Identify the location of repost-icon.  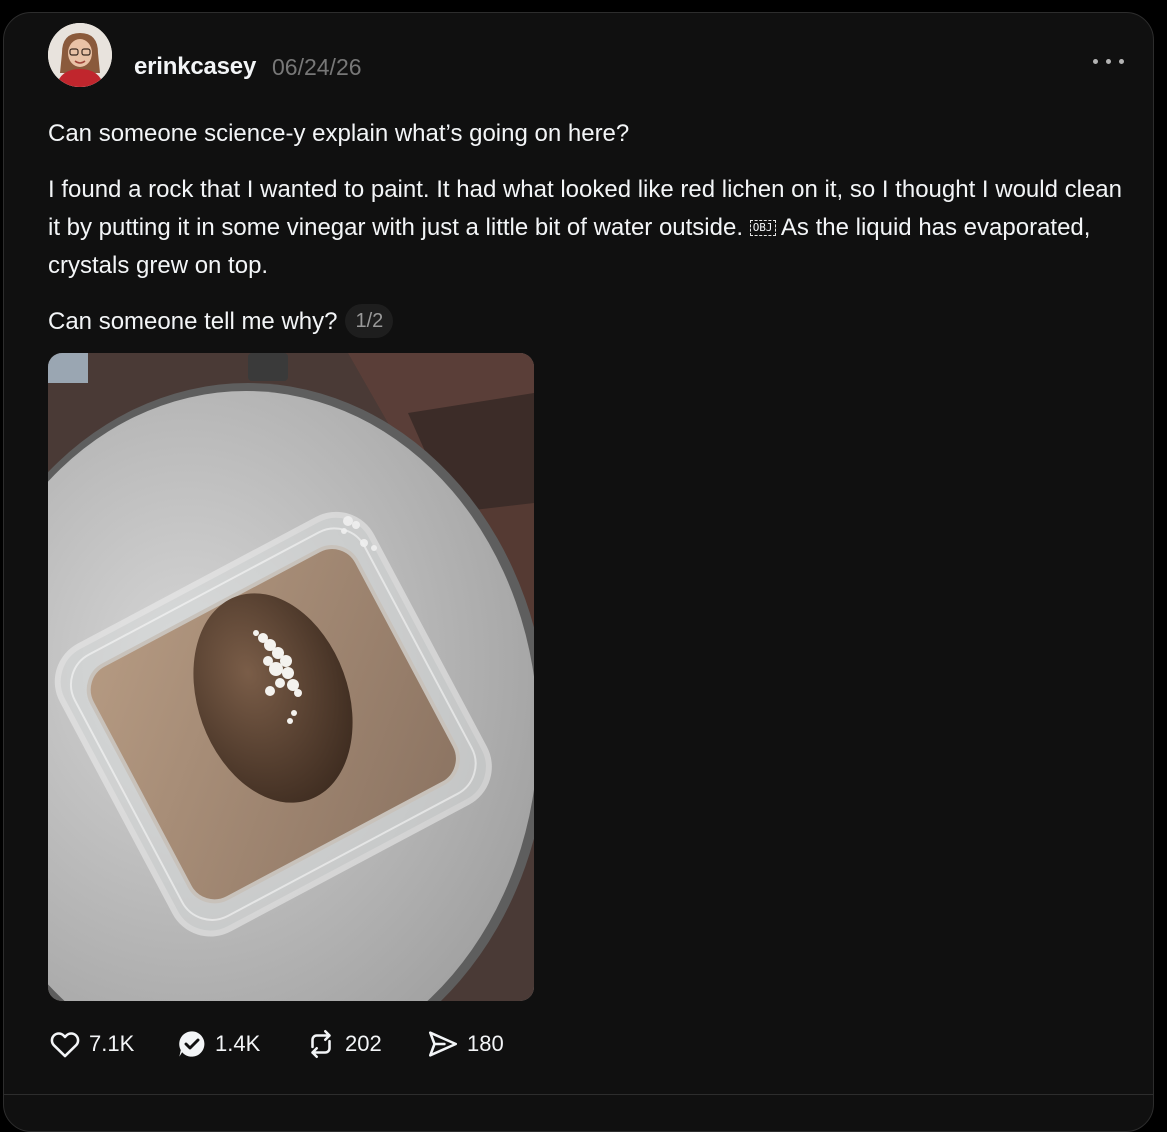
(321, 1044).